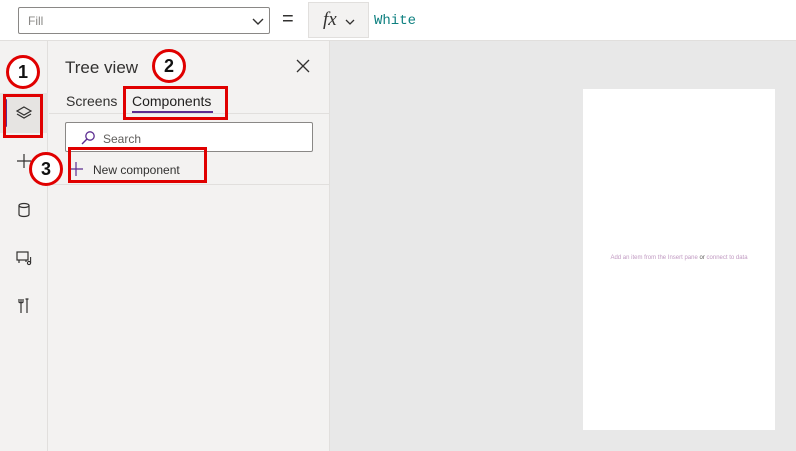  What do you see at coordinates (122, 139) in the screenshot?
I see `search-placeholder: Search` at bounding box center [122, 139].